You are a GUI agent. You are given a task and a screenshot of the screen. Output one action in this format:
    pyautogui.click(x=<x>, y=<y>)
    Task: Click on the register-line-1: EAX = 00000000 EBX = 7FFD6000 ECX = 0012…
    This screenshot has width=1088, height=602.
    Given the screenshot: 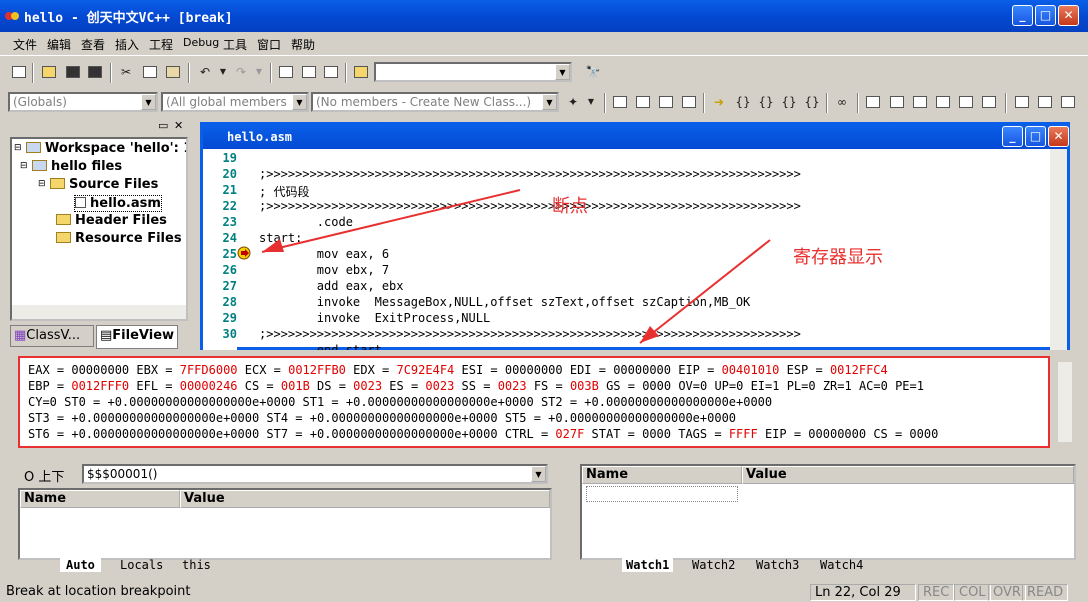 What is the action you would take?
    pyautogui.click(x=458, y=370)
    